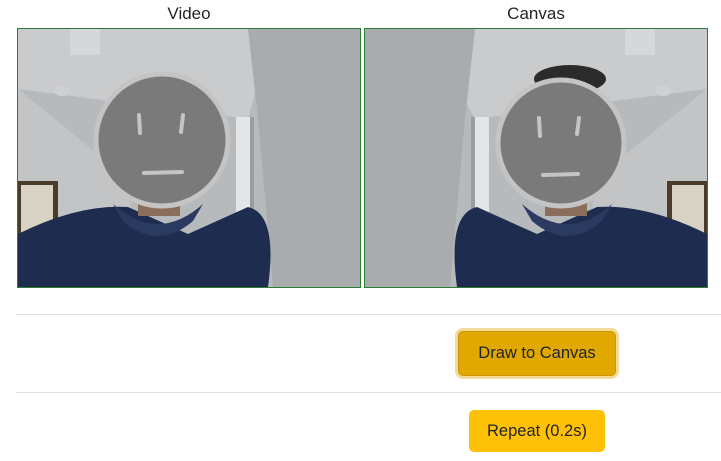 This screenshot has height=461, width=721. Describe the element at coordinates (189, 13) in the screenshot. I see `video-header: Video` at that location.